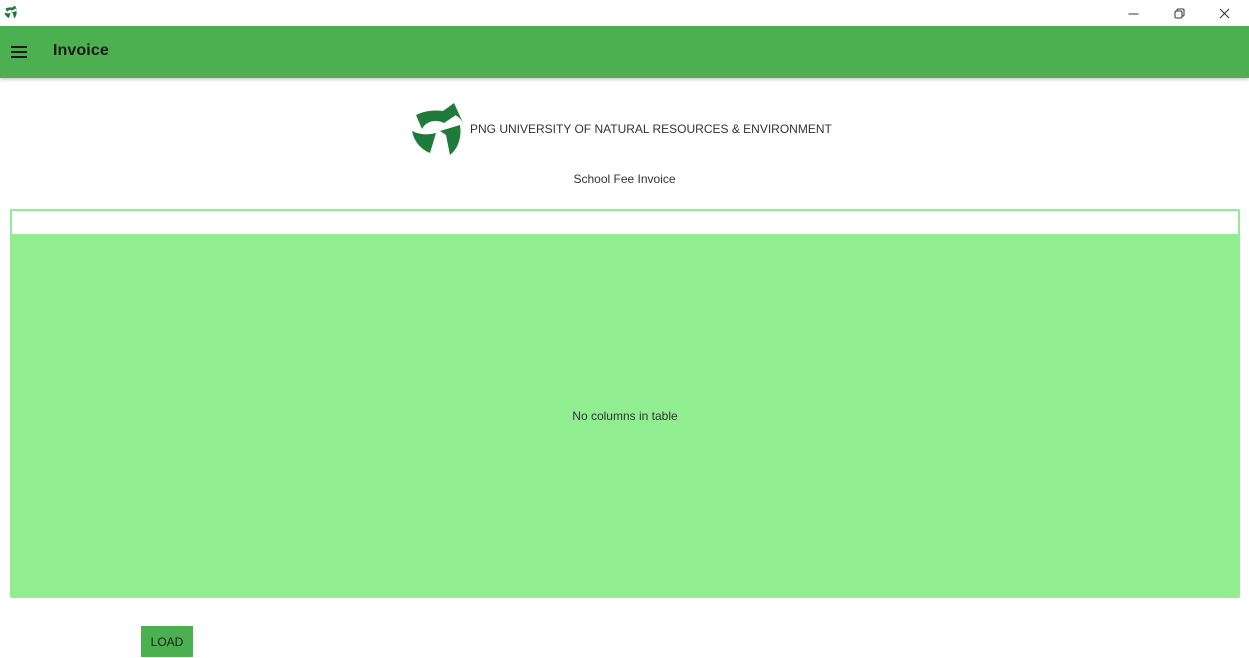  I want to click on minimize-button, so click(1133, 13).